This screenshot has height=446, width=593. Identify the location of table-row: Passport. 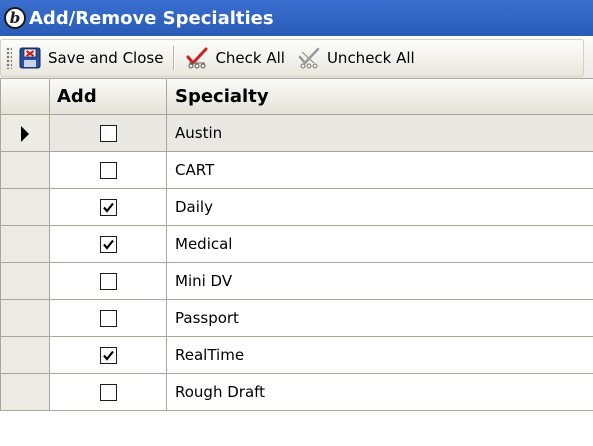
(296, 318).